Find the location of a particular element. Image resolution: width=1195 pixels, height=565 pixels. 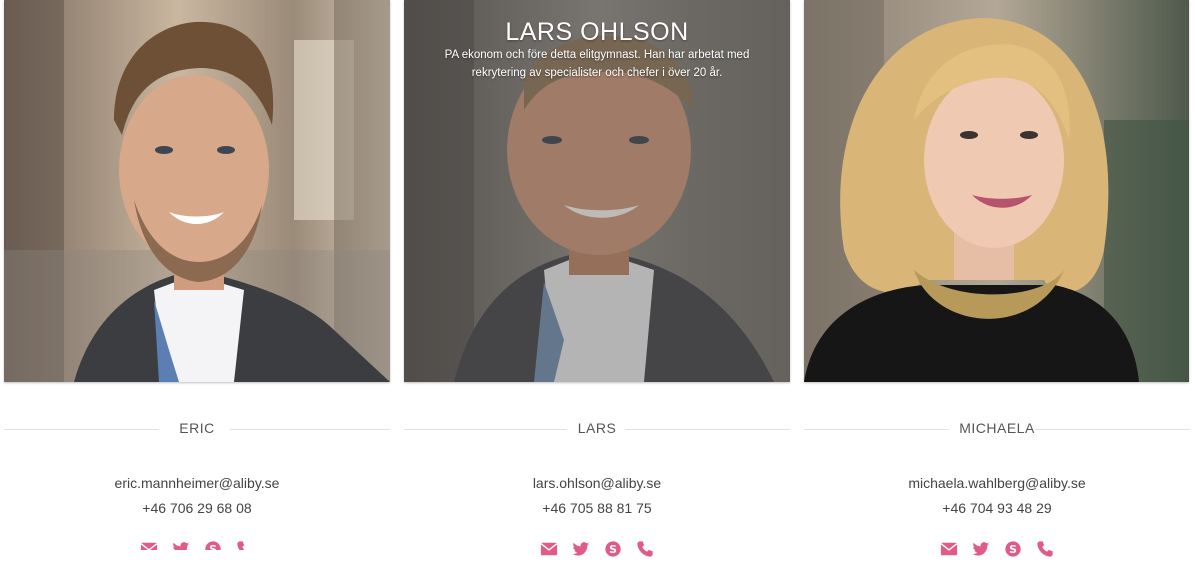

lars-contact-icons is located at coordinates (597, 550).